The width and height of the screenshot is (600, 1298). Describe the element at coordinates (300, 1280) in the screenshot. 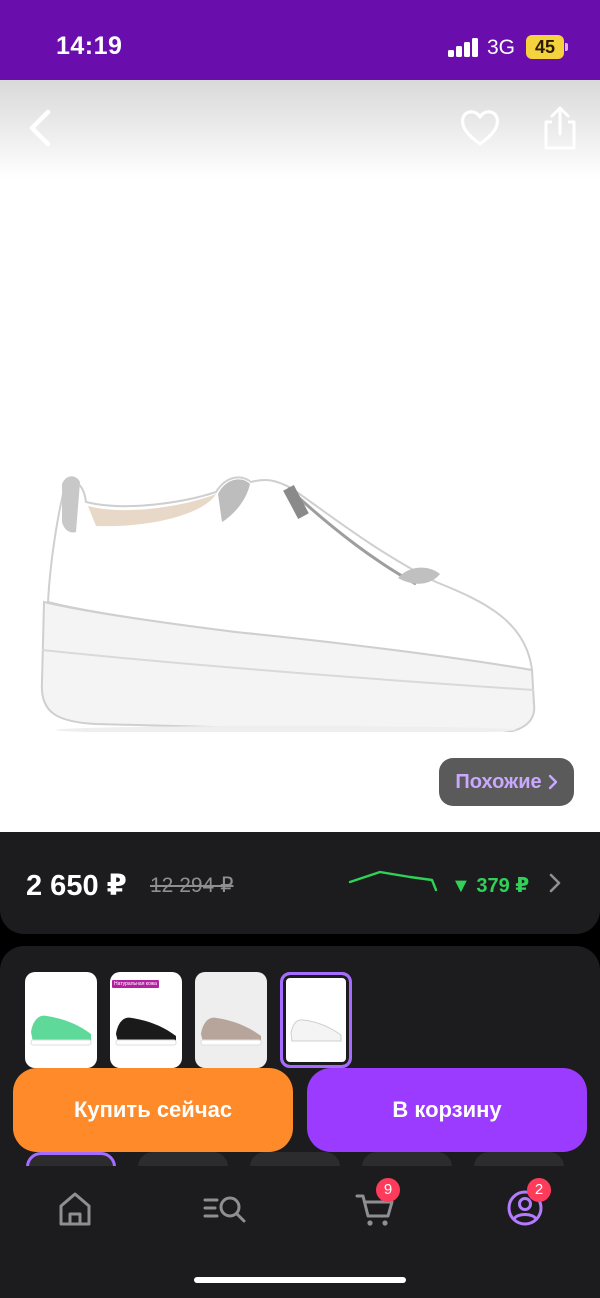

I see `home-indicator` at that location.